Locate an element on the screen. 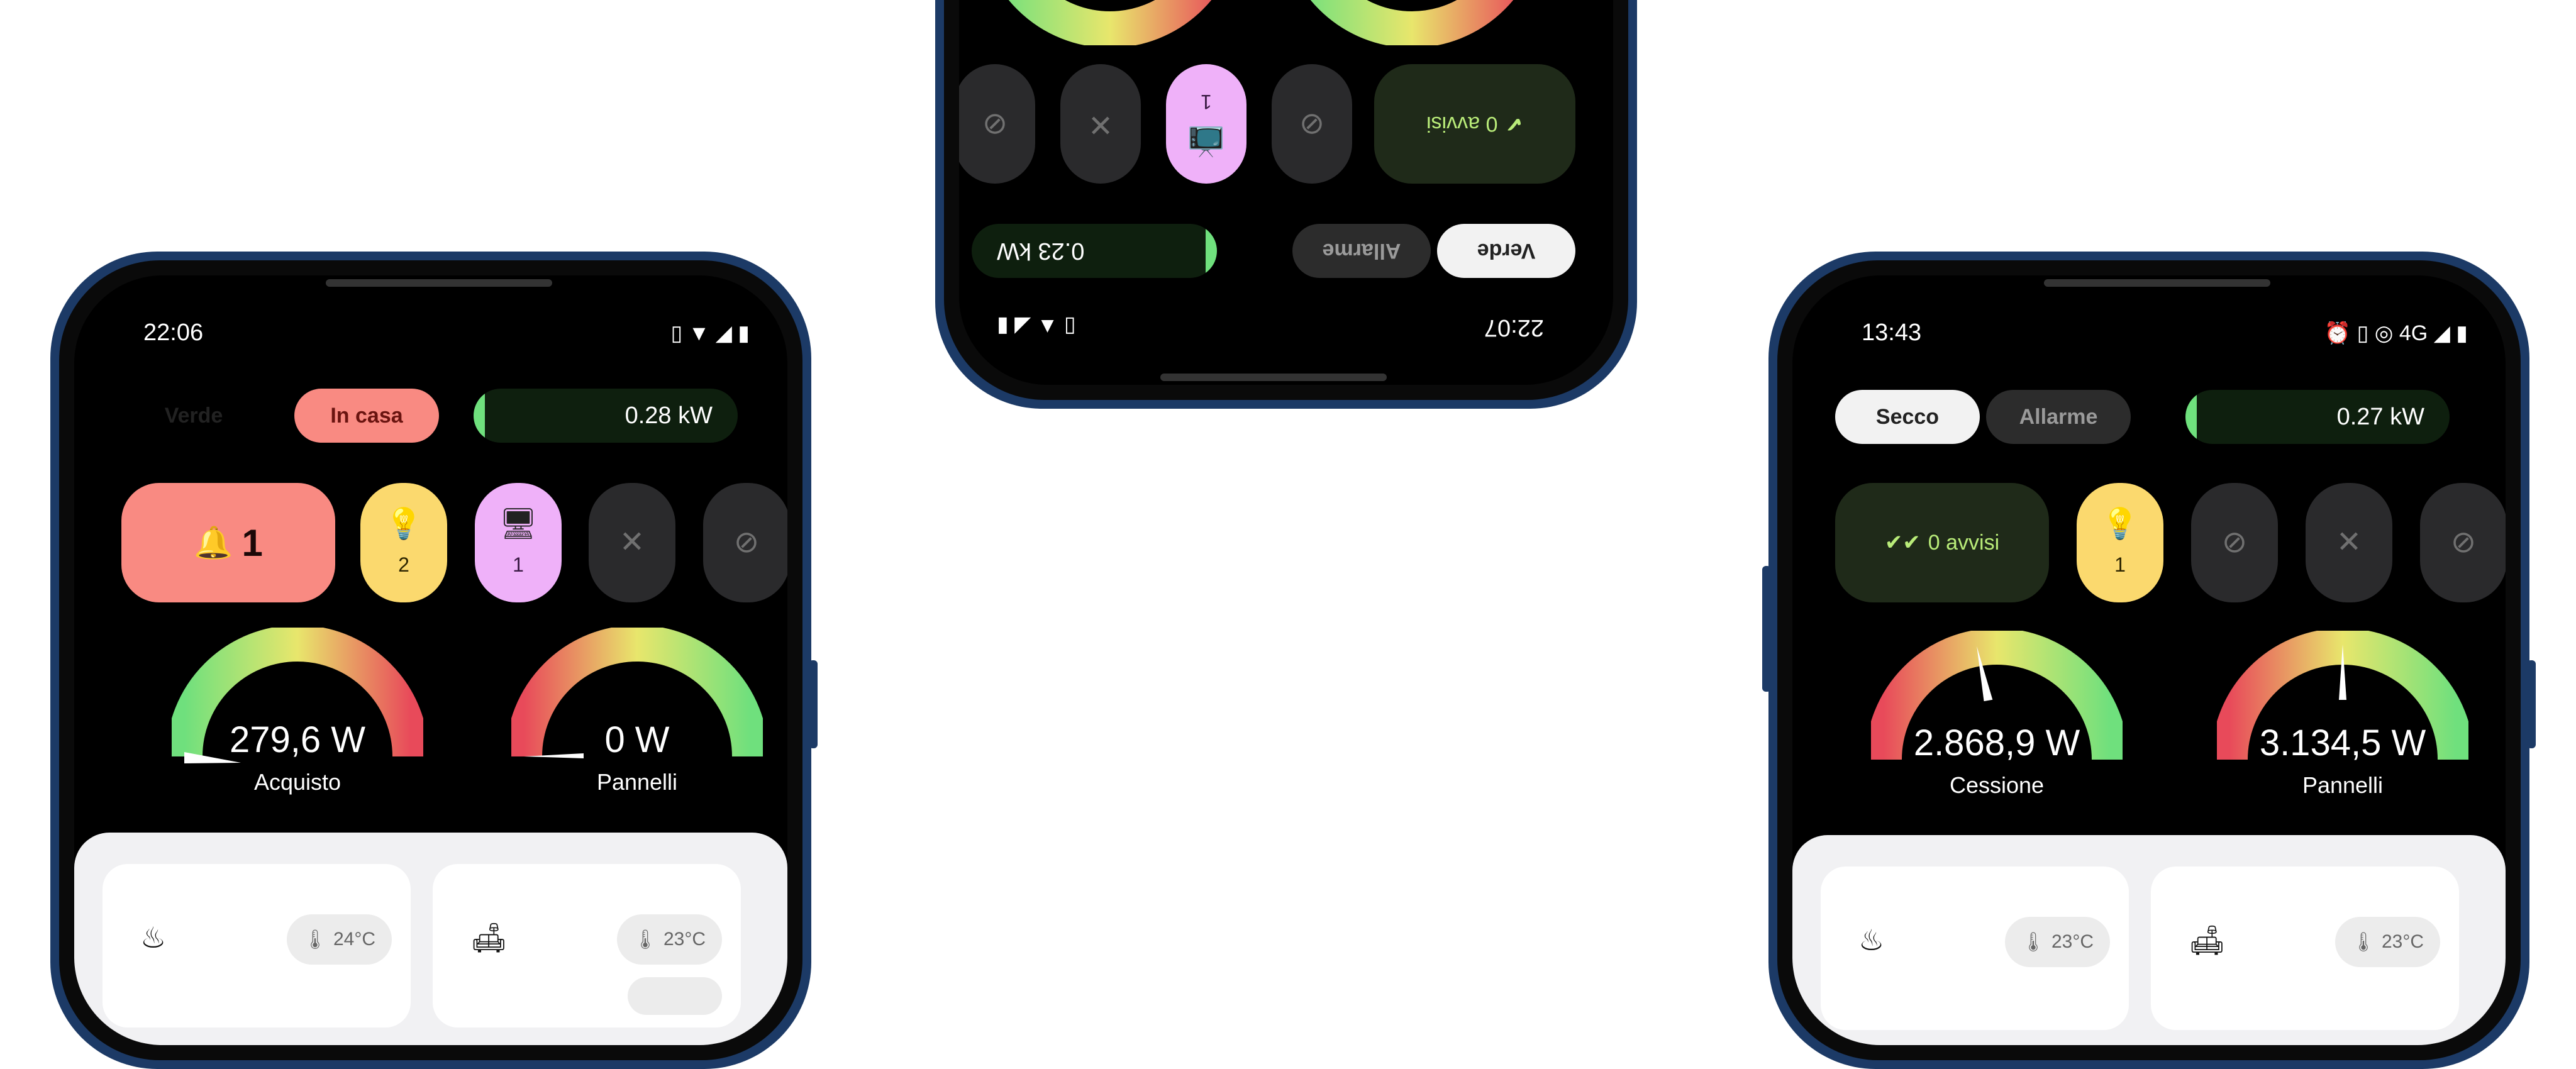 This screenshot has width=2576, height=1069. tv-tile: ⊘ is located at coordinates (2234, 542).